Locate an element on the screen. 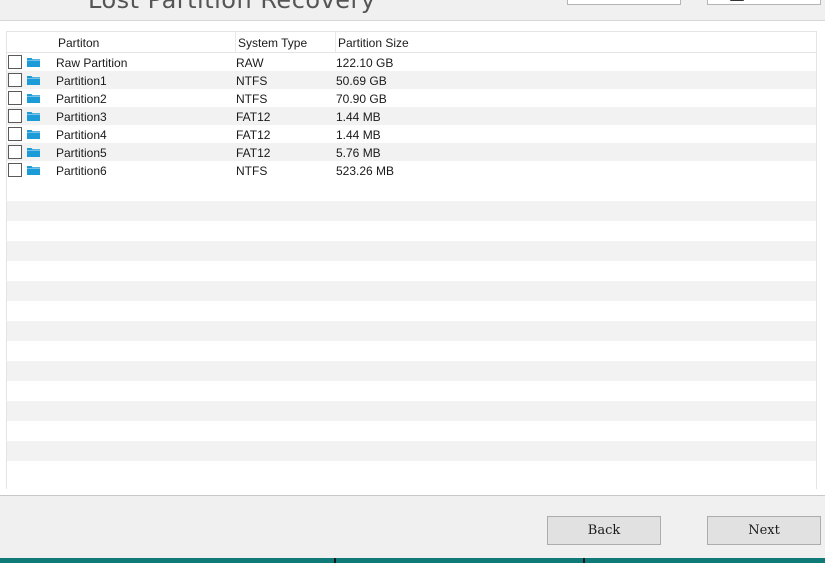 The image size is (825, 563). partition-name: Partition4 is located at coordinates (81, 135).